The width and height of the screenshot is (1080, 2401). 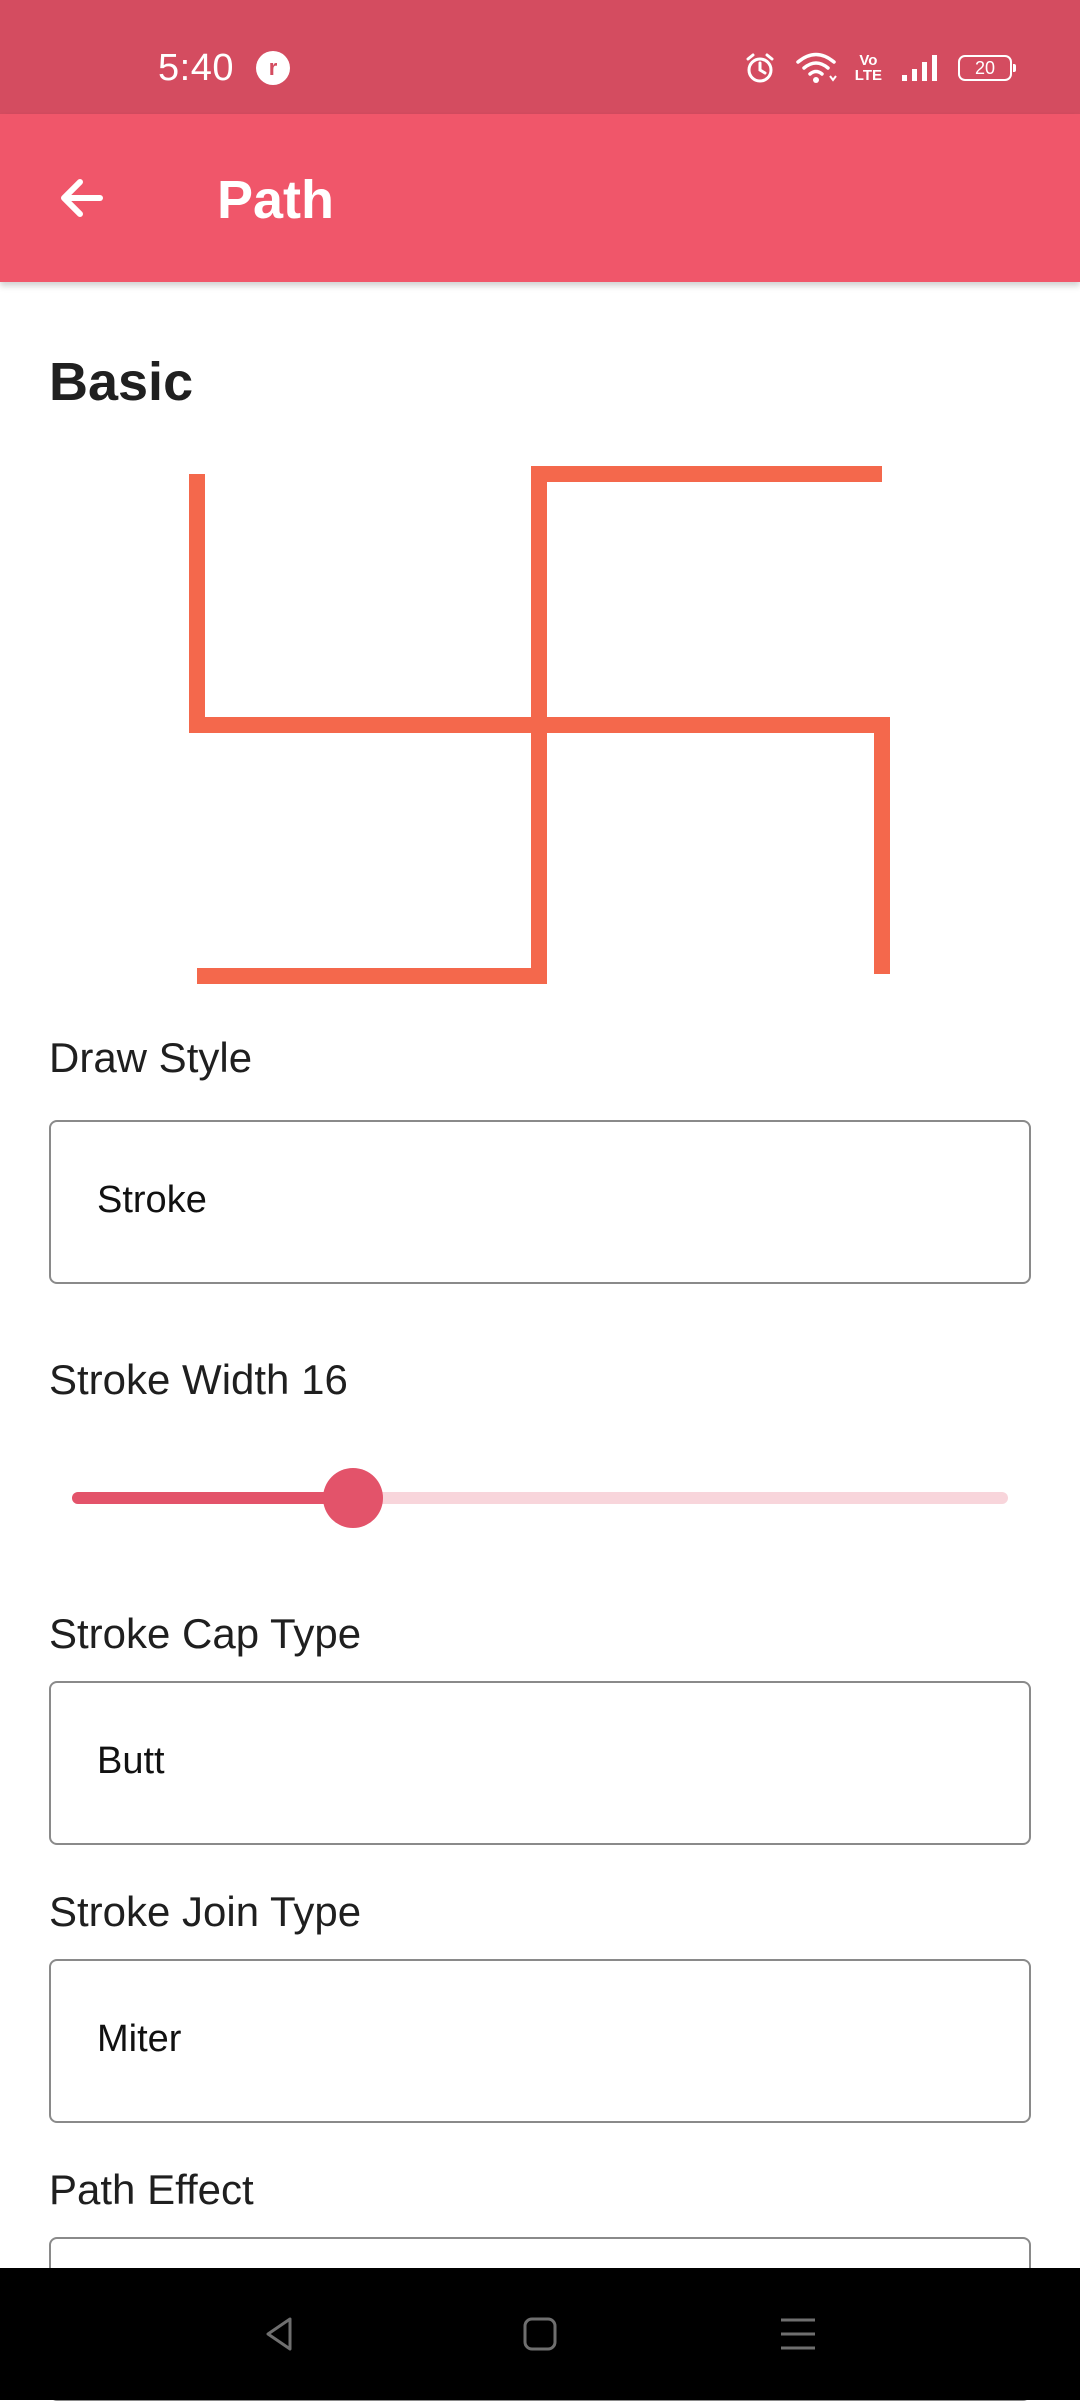 I want to click on path-effect-label: Path Effect, so click(x=151, y=2189).